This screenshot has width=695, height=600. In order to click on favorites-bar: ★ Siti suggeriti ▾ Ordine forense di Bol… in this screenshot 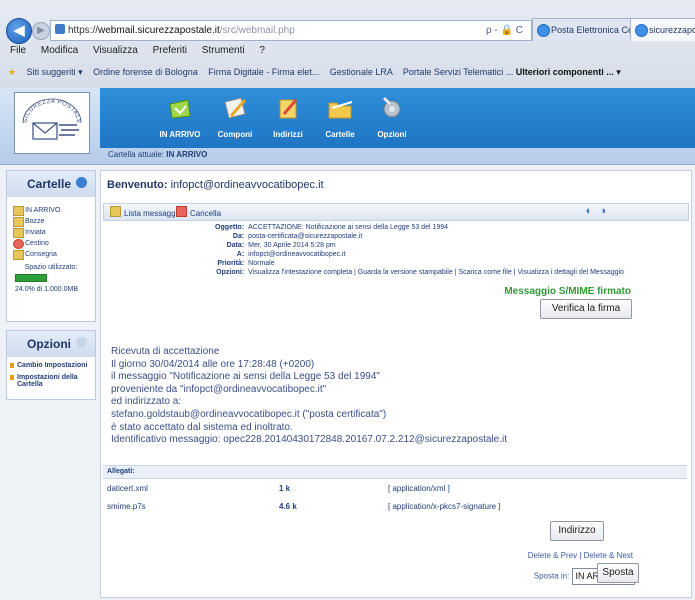, I will do `click(347, 72)`.